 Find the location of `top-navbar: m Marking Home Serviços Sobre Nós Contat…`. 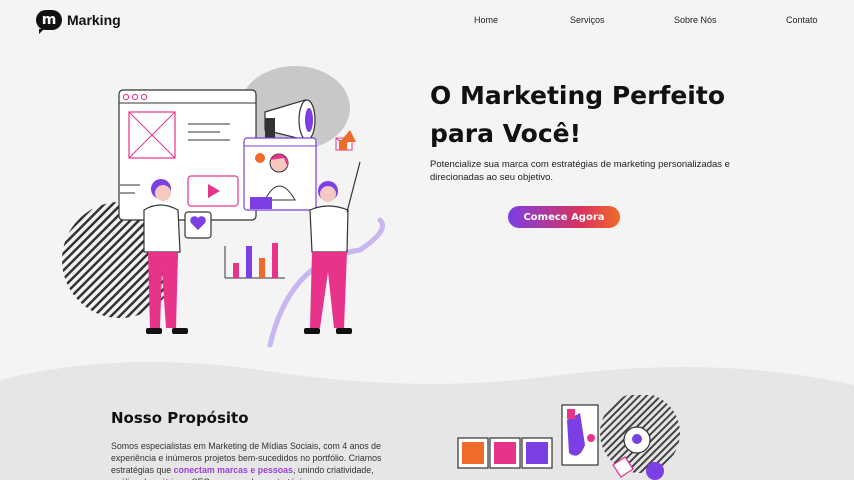

top-navbar: m Marking Home Serviços Sobre Nós Contat… is located at coordinates (427, 21).